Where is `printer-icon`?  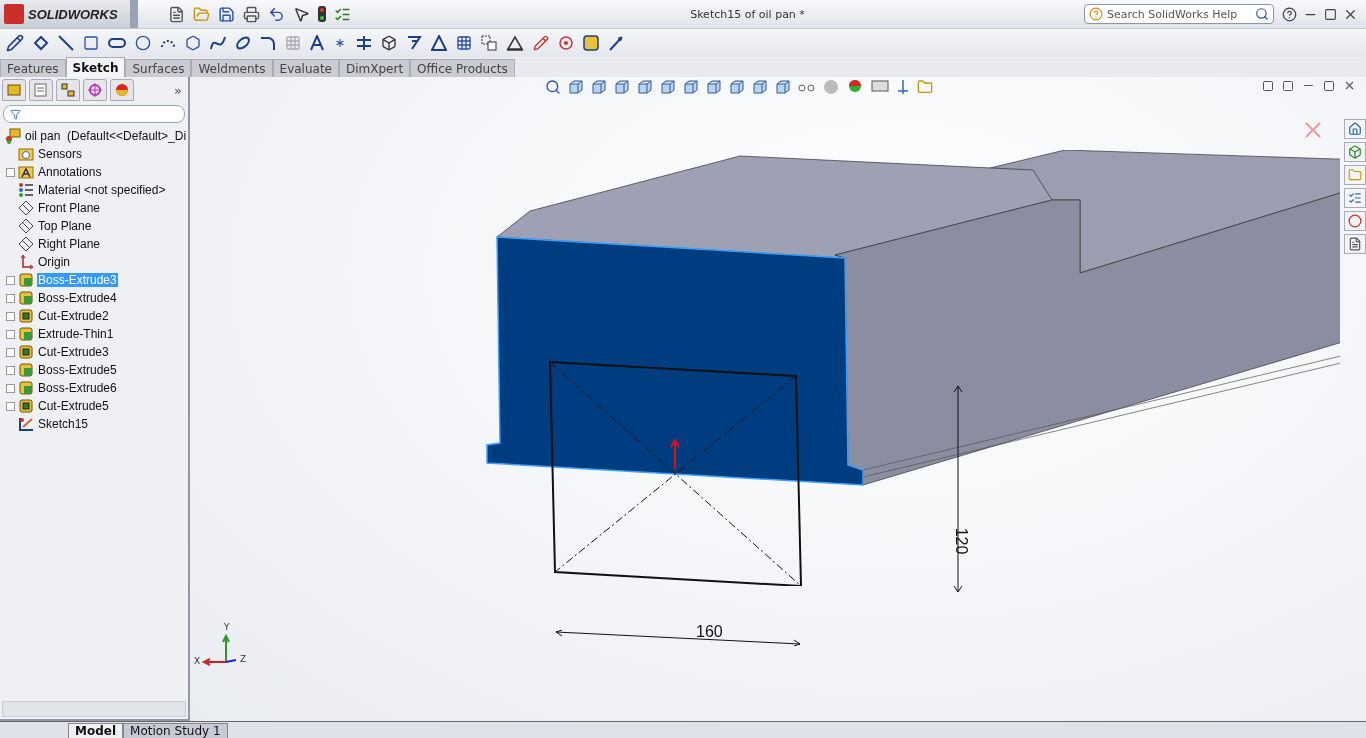
printer-icon is located at coordinates (251, 14).